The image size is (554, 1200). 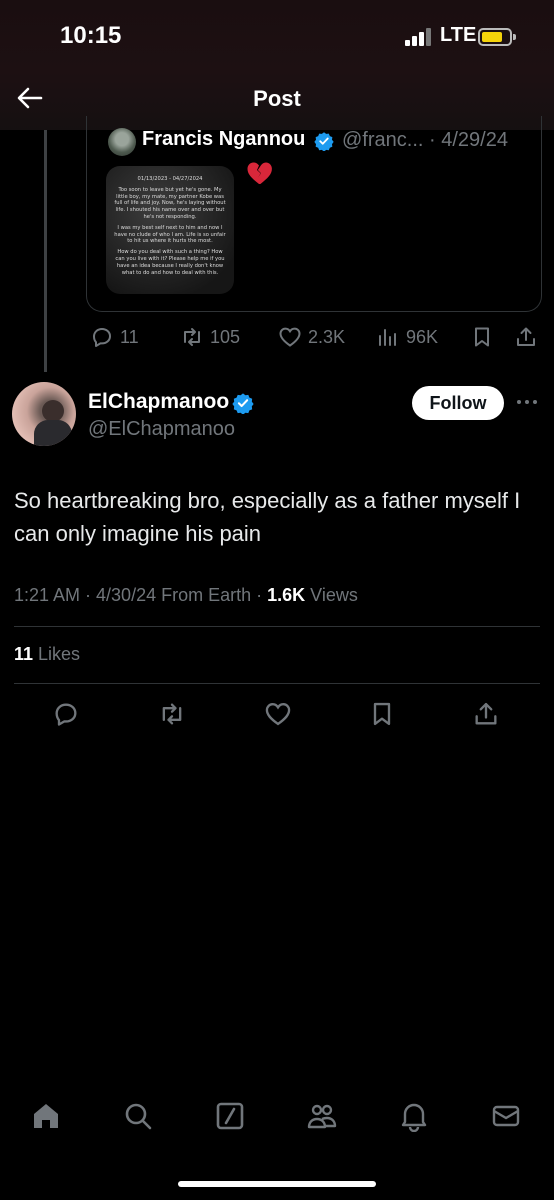 What do you see at coordinates (497, 37) in the screenshot?
I see `battery-icon` at bounding box center [497, 37].